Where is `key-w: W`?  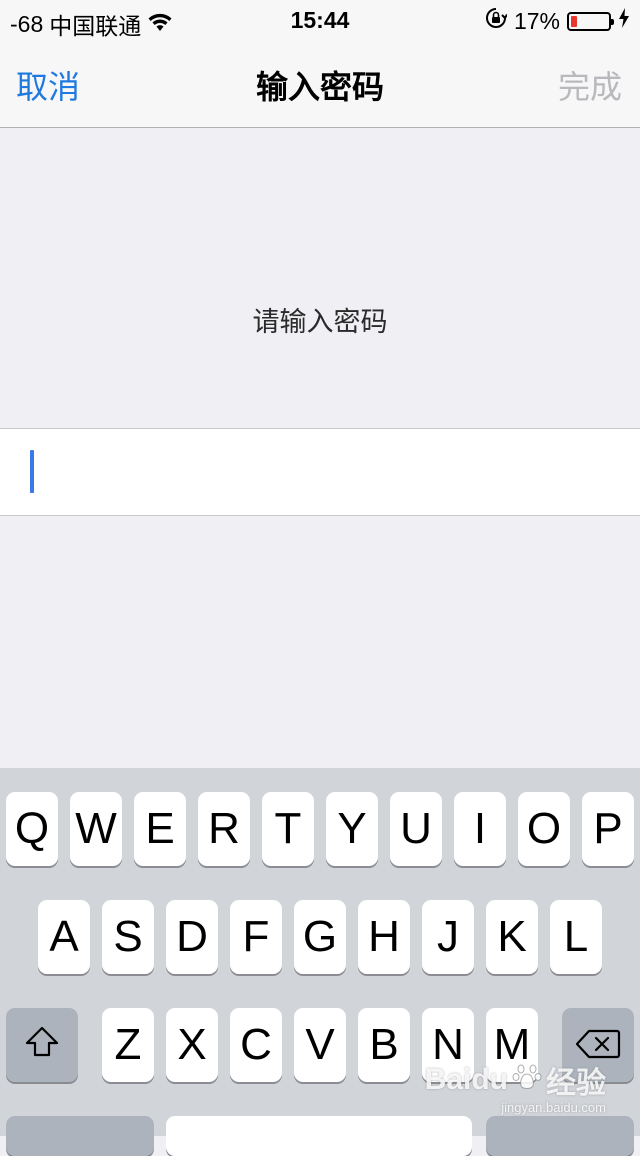 key-w: W is located at coordinates (96, 829).